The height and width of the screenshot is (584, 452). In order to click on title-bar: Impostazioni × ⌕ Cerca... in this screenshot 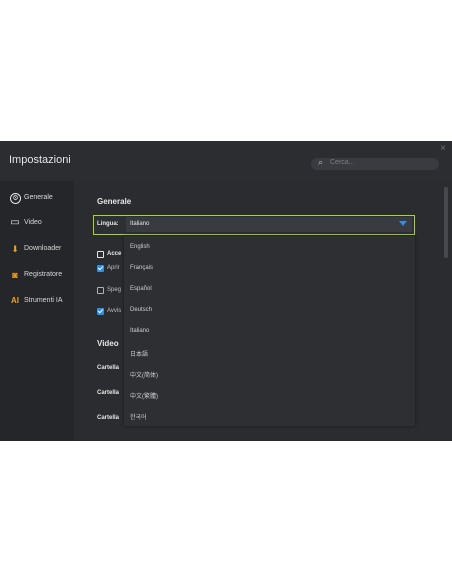, I will do `click(226, 161)`.